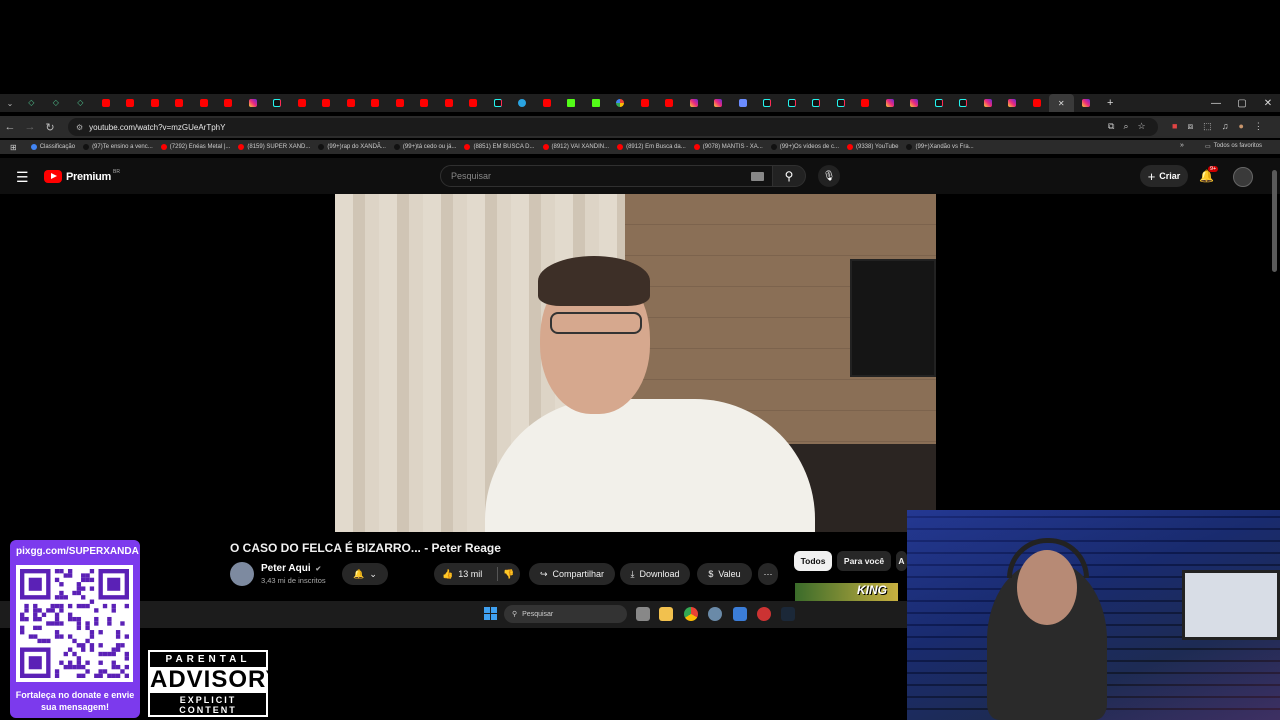 This screenshot has height=720, width=1280. Describe the element at coordinates (643, 614) in the screenshot. I see `task-view-icon` at that location.